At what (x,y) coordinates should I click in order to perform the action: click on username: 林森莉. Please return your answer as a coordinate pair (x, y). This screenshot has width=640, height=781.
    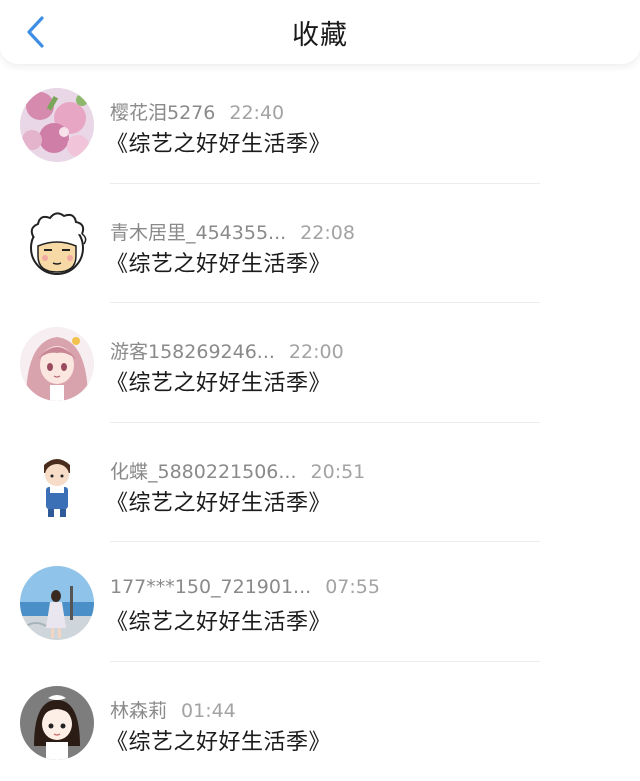
    Looking at the image, I should click on (138, 711).